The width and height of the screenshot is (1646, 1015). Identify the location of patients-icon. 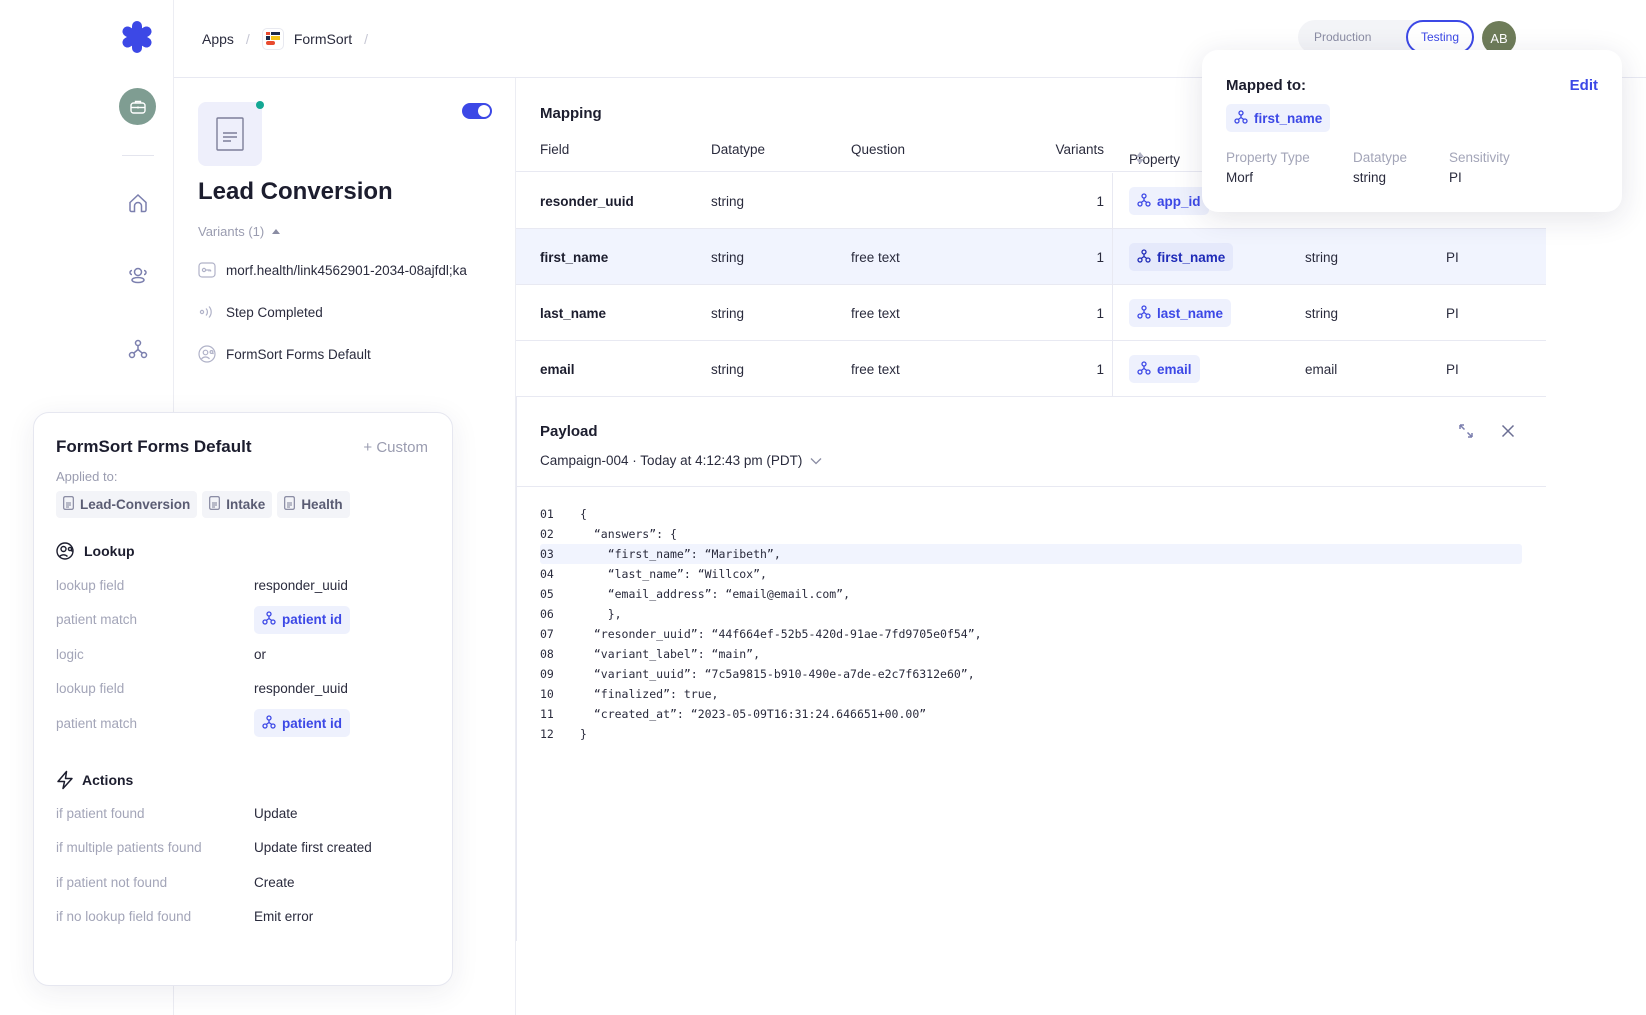
(138, 275).